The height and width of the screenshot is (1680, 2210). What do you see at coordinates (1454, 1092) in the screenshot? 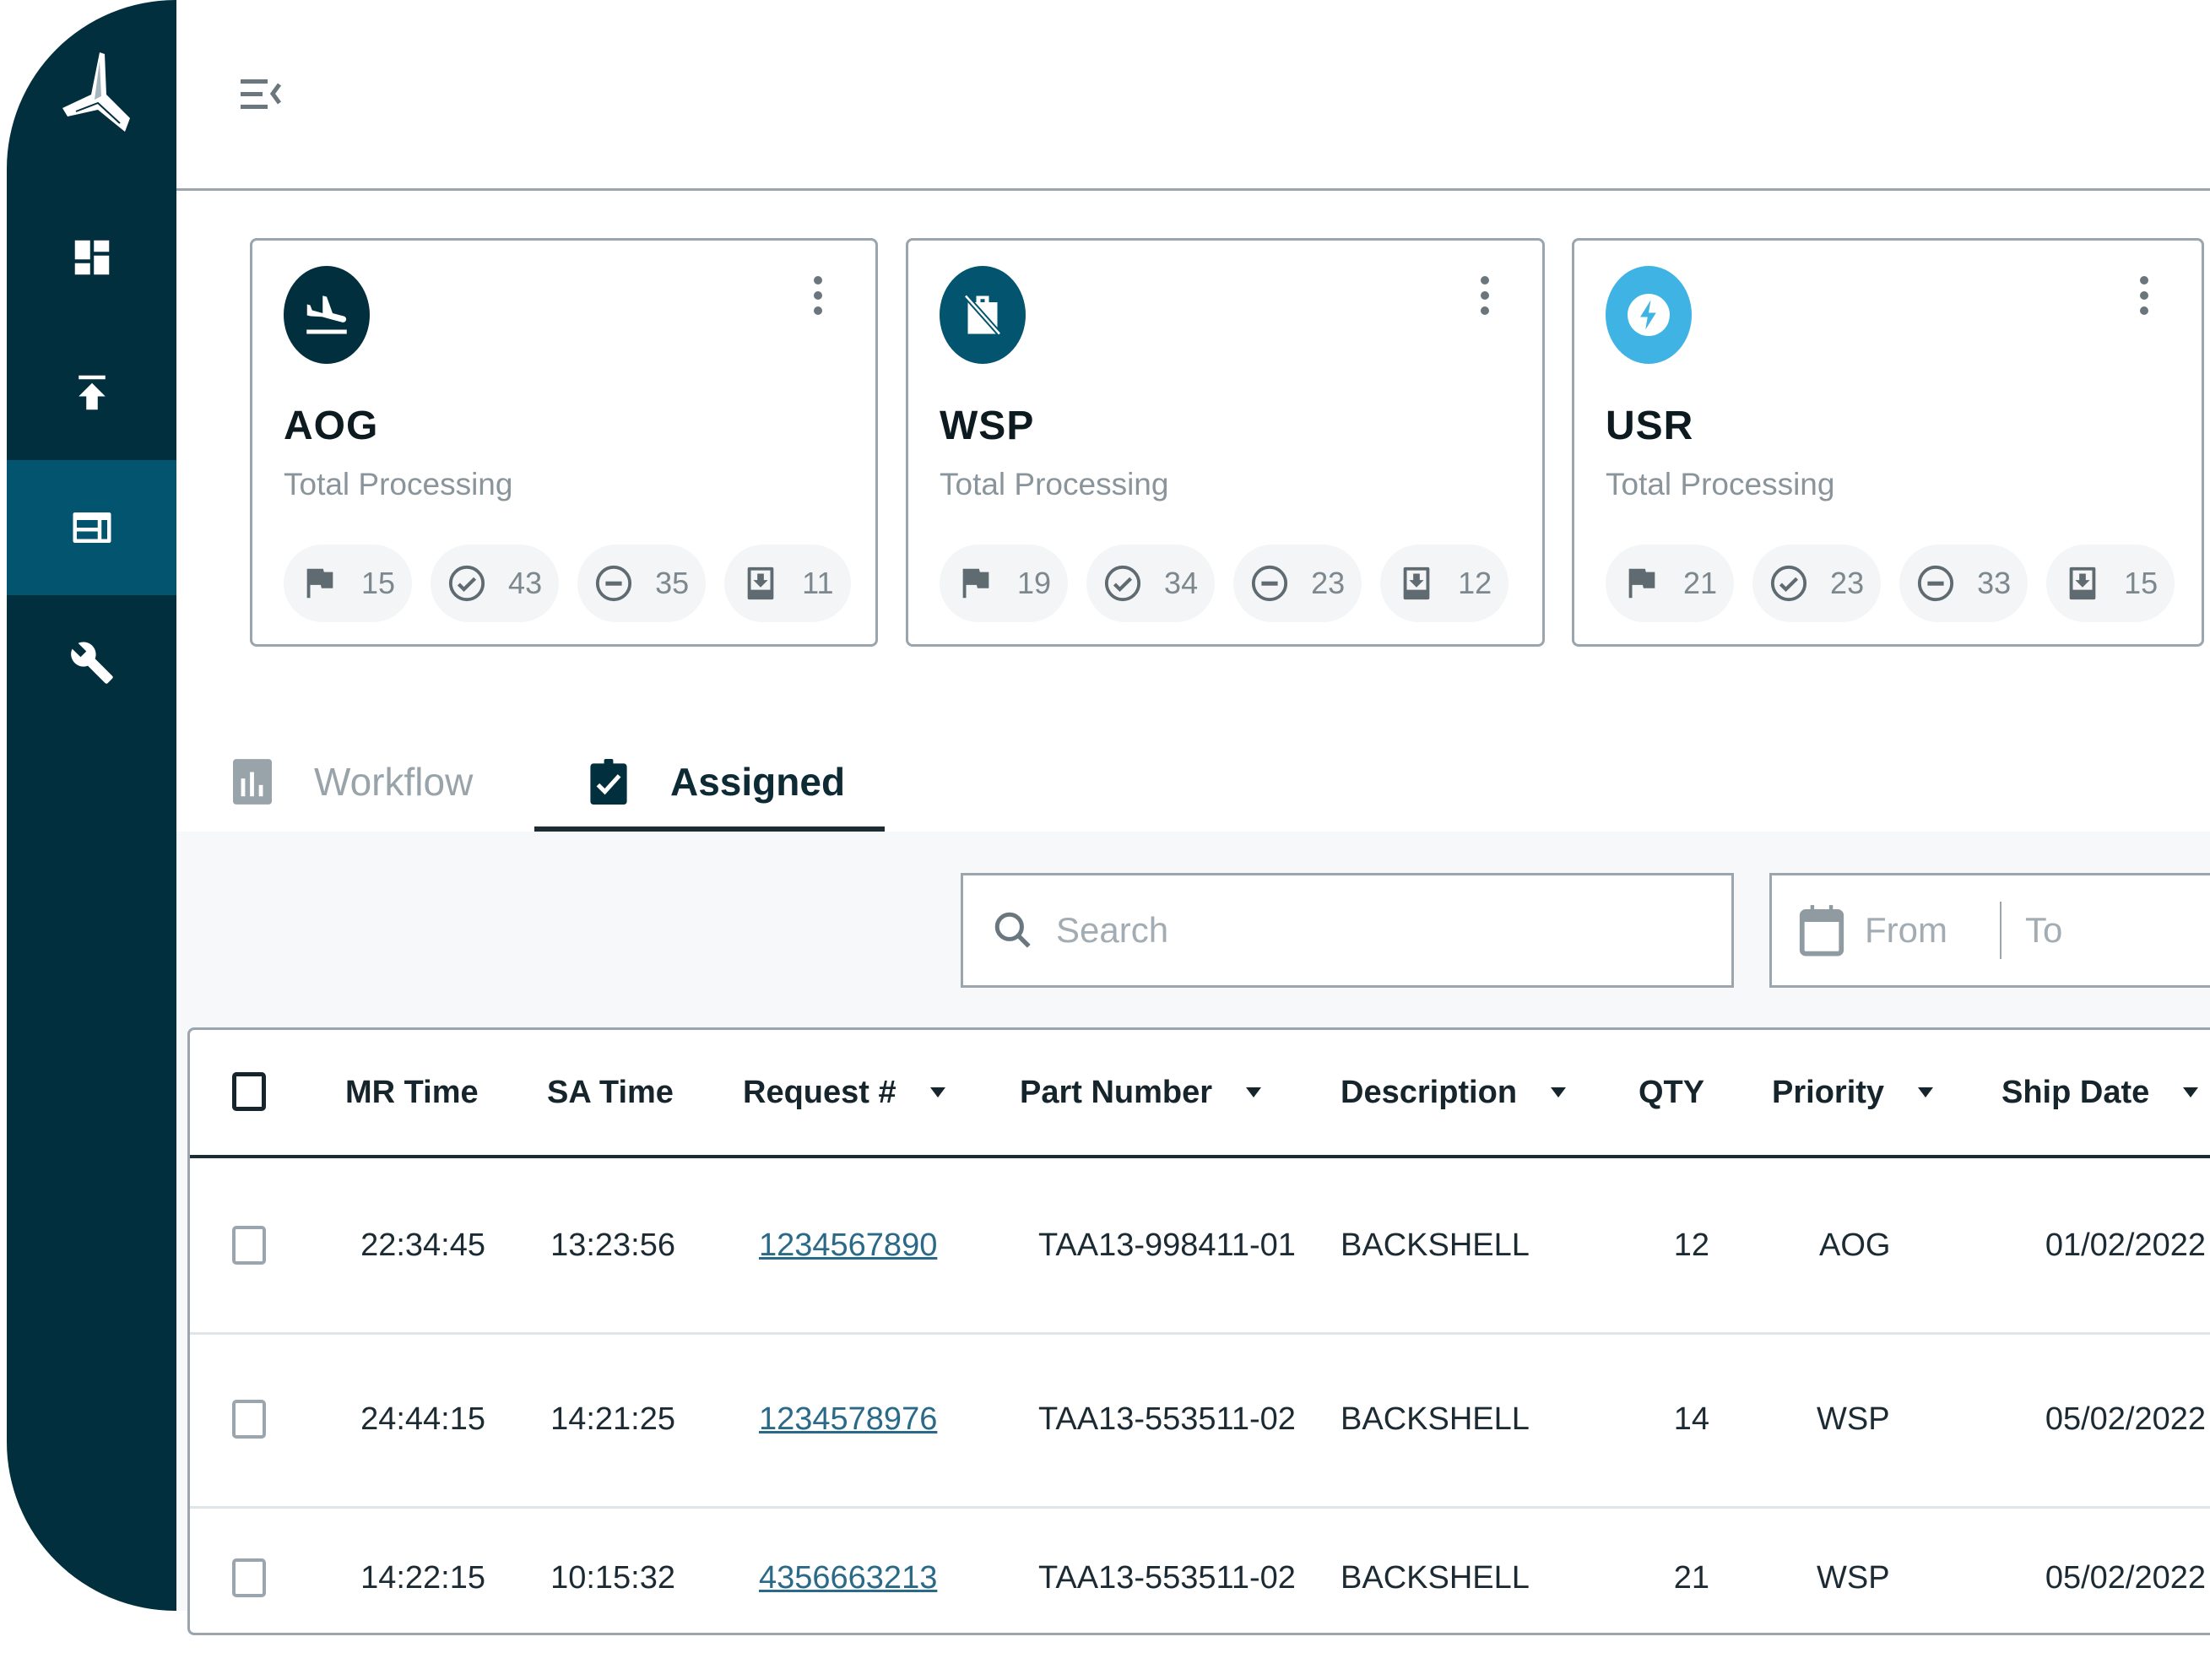
I see `column-description: Description` at bounding box center [1454, 1092].